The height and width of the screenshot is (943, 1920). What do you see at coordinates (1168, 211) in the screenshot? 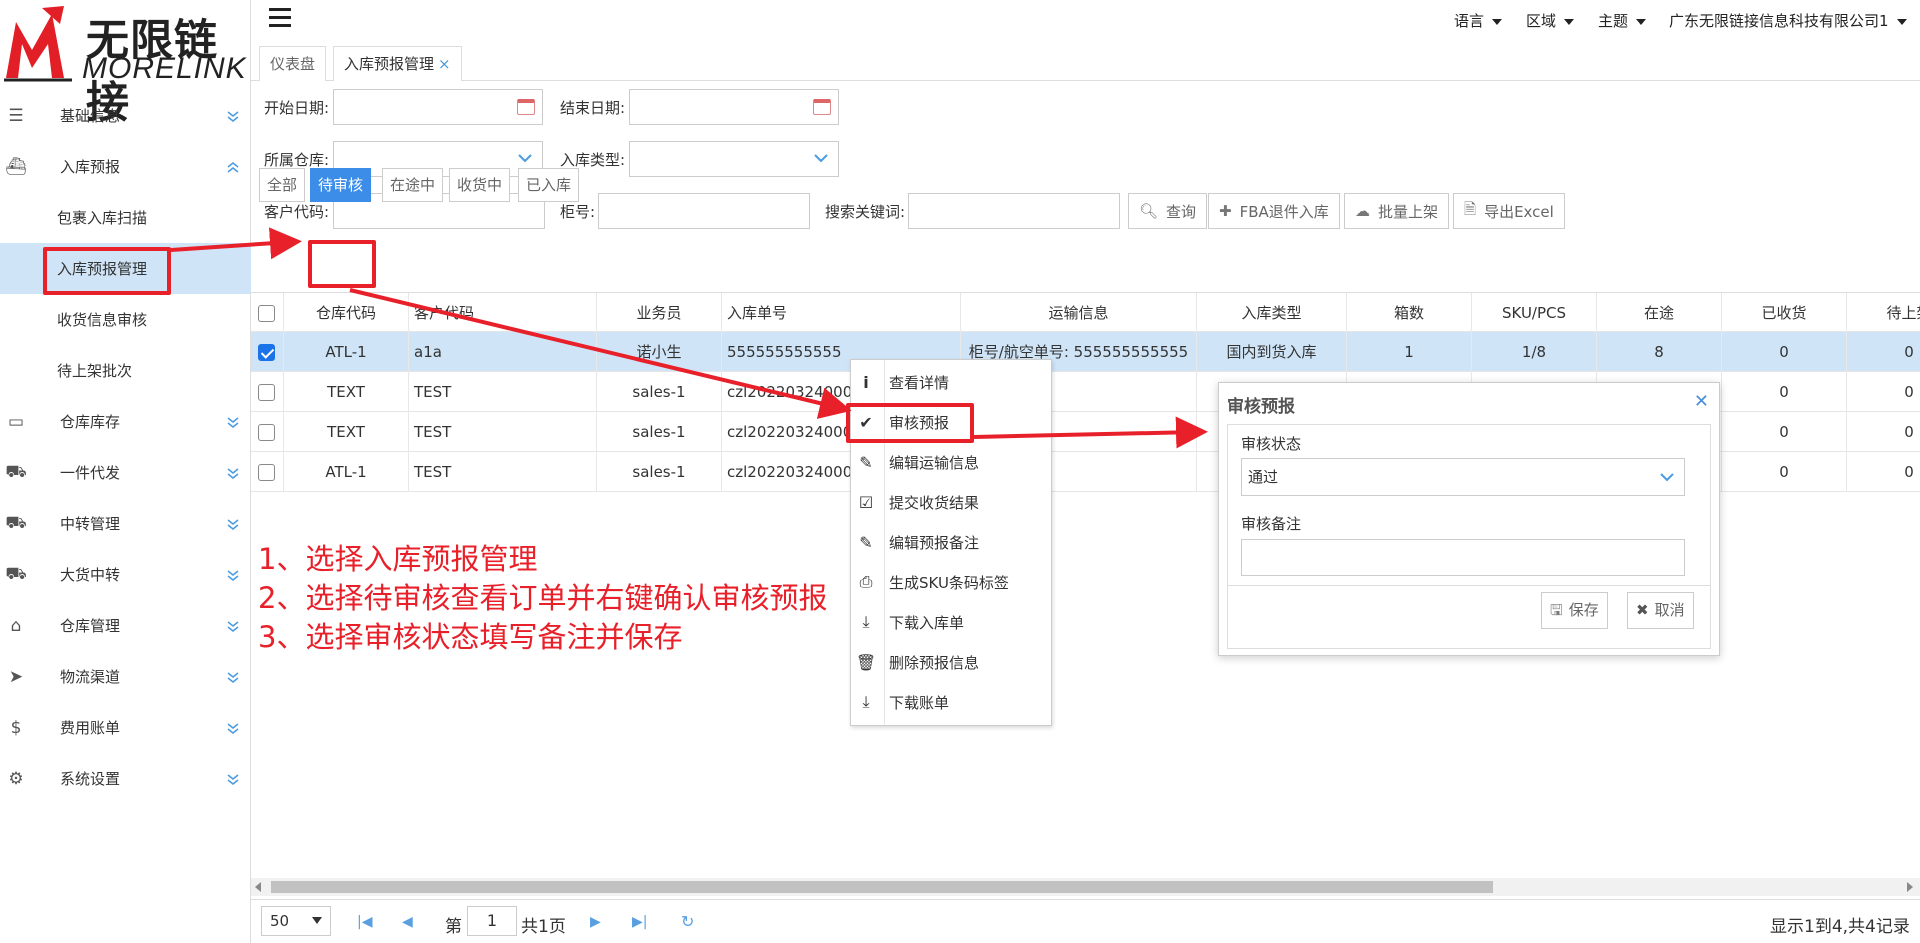
I see `query-button: 🔍︎ 查询` at bounding box center [1168, 211].